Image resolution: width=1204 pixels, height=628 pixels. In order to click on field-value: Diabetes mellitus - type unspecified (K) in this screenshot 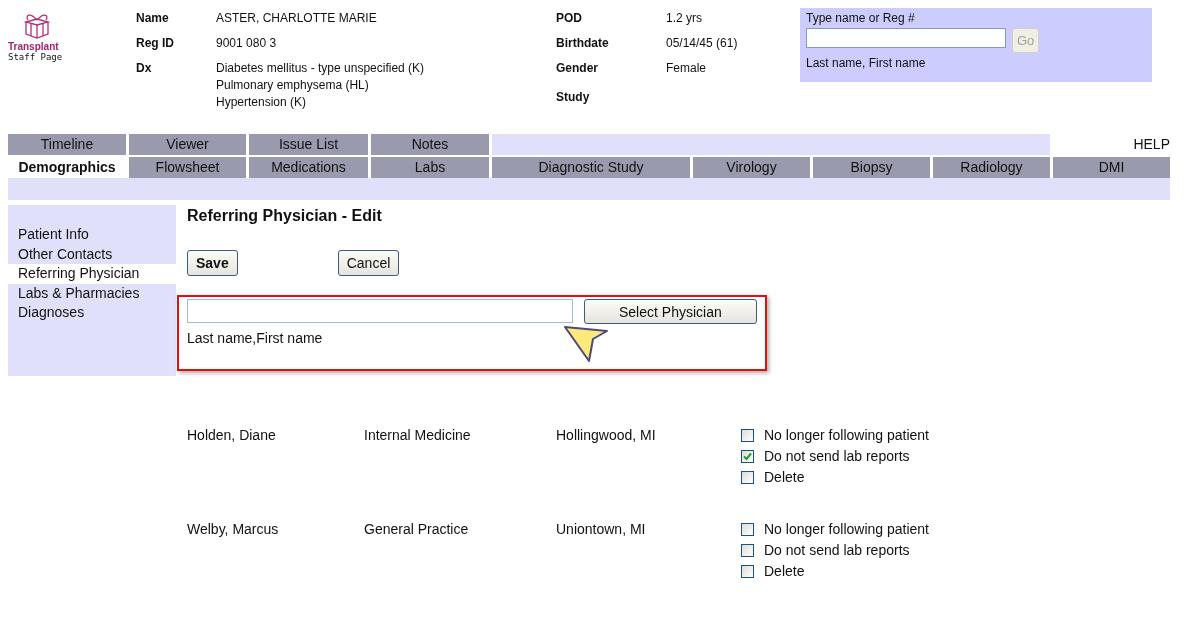, I will do `click(321, 68)`.